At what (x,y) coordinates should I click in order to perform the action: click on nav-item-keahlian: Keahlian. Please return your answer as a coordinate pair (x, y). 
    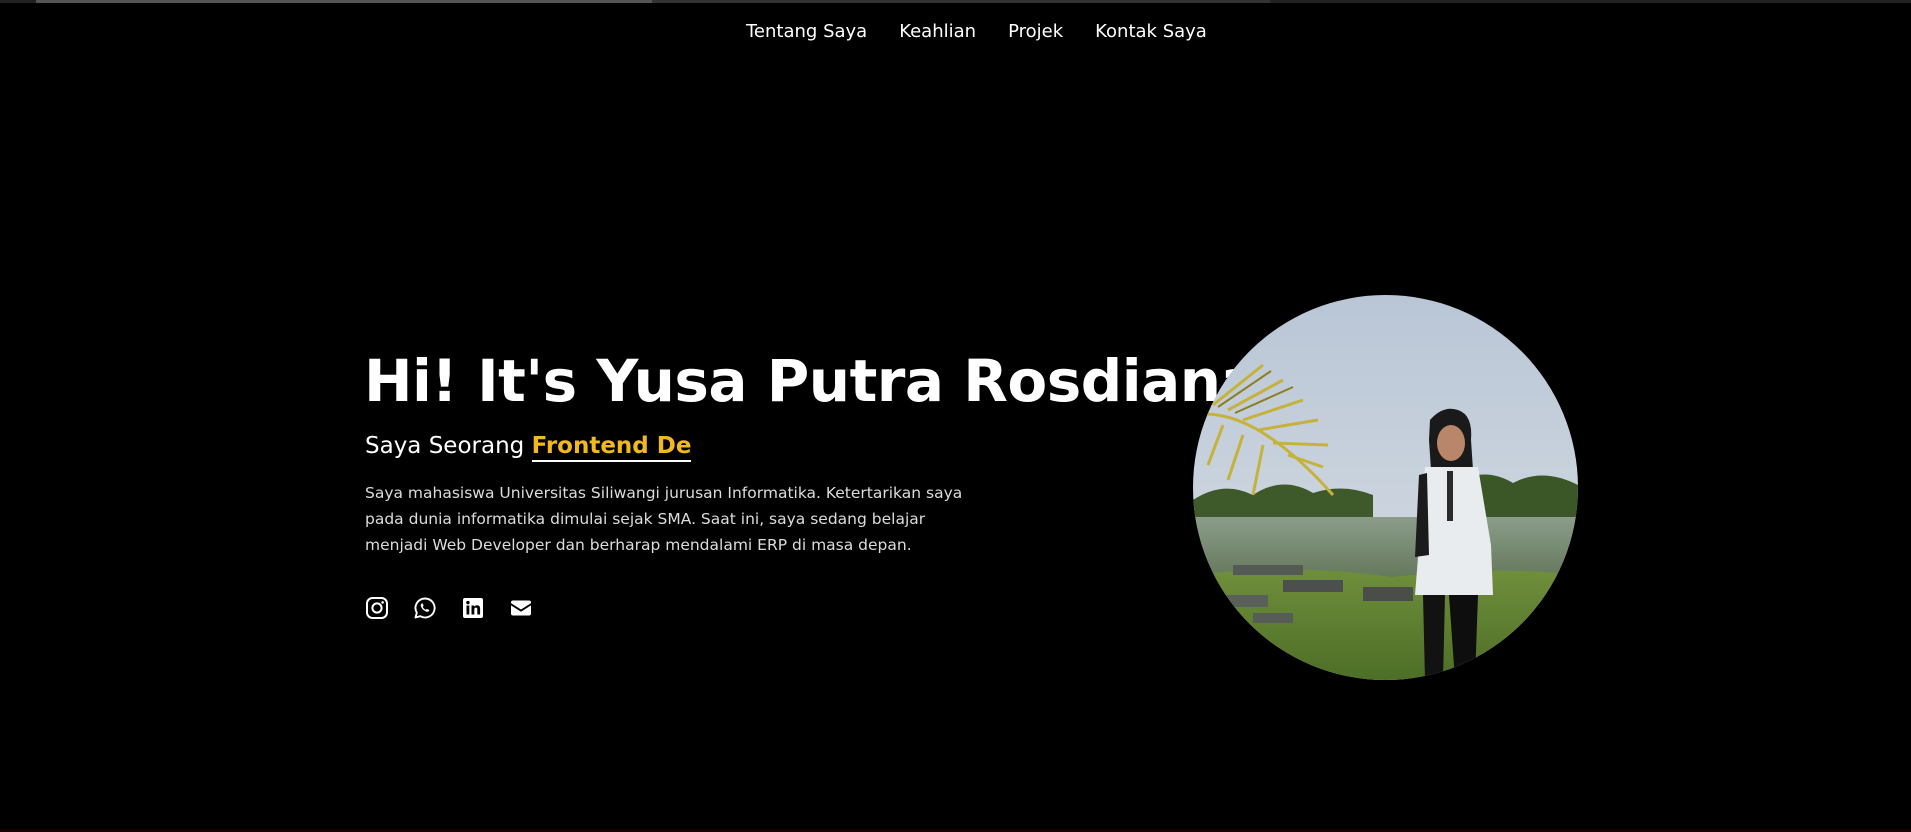
    Looking at the image, I should click on (937, 31).